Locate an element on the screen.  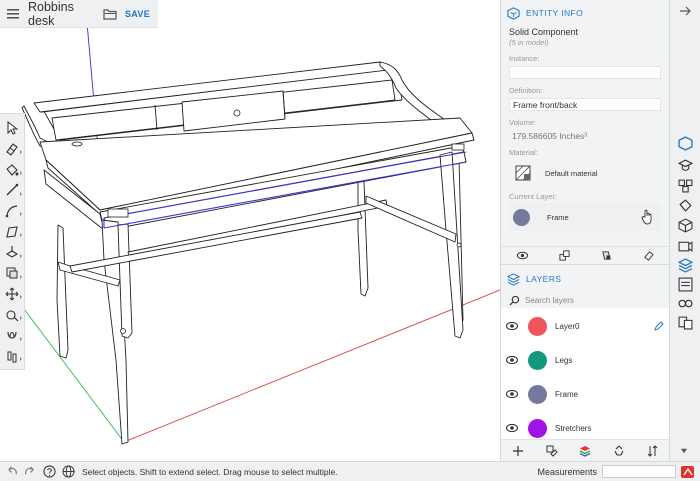
explode-icon is located at coordinates (606, 255).